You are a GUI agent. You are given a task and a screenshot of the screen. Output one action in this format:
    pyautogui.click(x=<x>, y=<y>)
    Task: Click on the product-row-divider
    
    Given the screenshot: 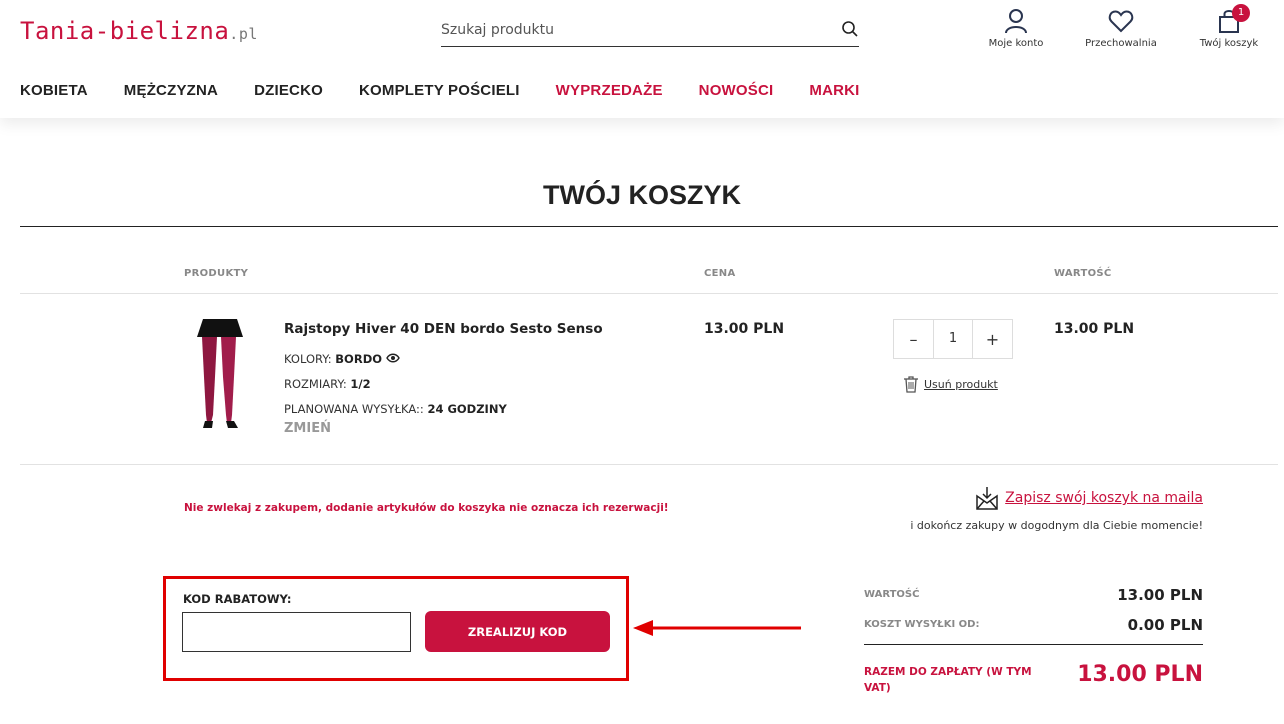 What is the action you would take?
    pyautogui.click(x=649, y=464)
    